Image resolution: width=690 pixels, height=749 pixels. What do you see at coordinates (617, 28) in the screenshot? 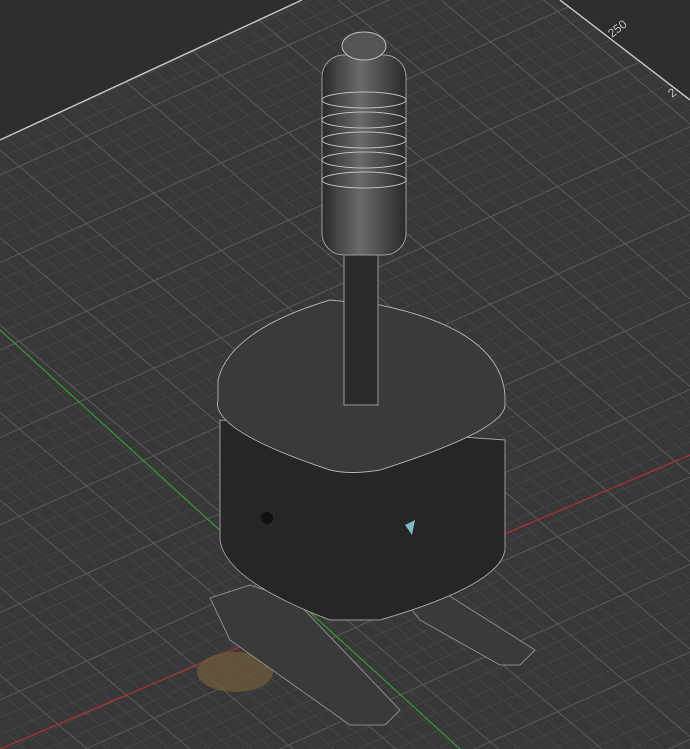
I see `grid-label: 250` at bounding box center [617, 28].